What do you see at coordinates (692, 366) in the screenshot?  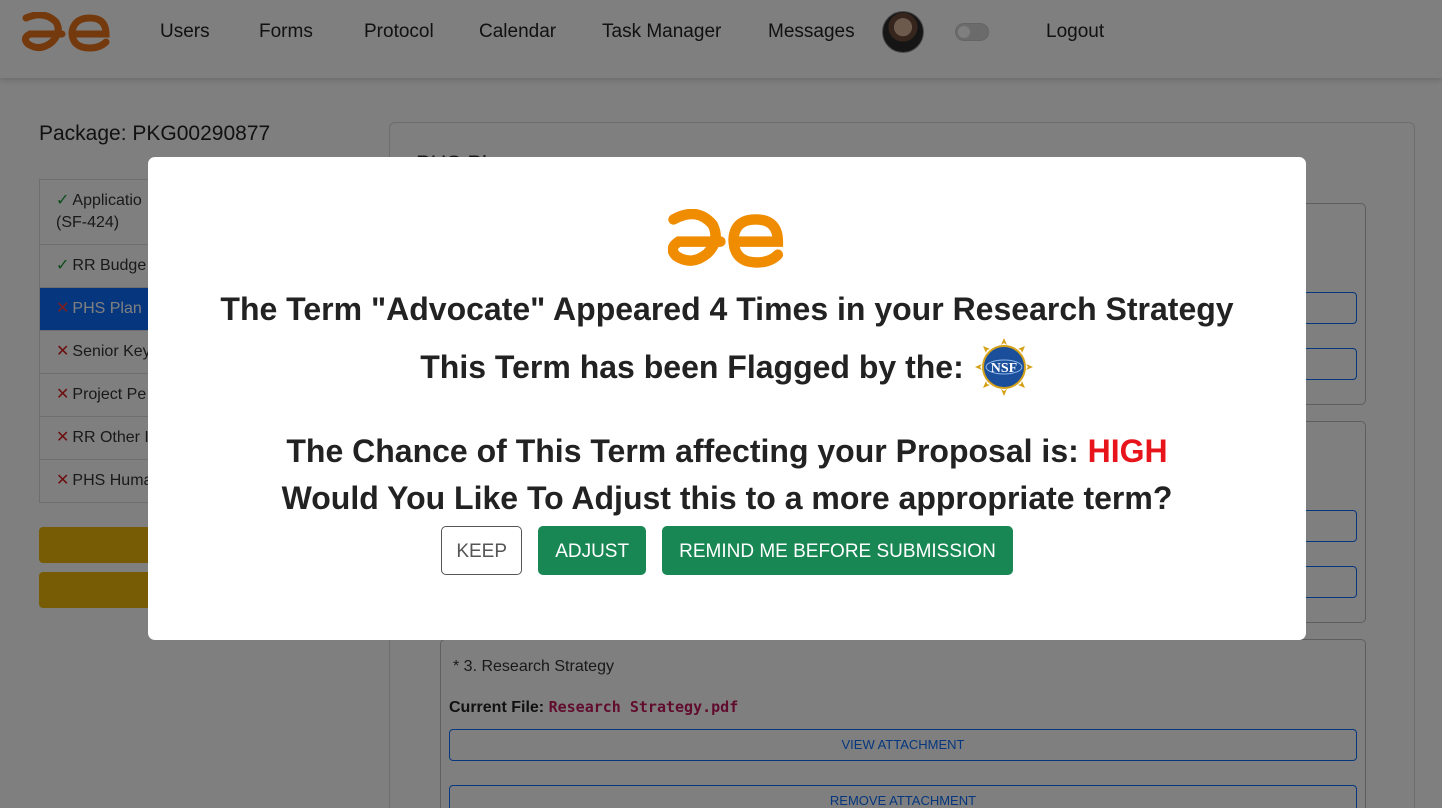 I see `flagged-by-text: This Term has been Flagged by the:` at bounding box center [692, 366].